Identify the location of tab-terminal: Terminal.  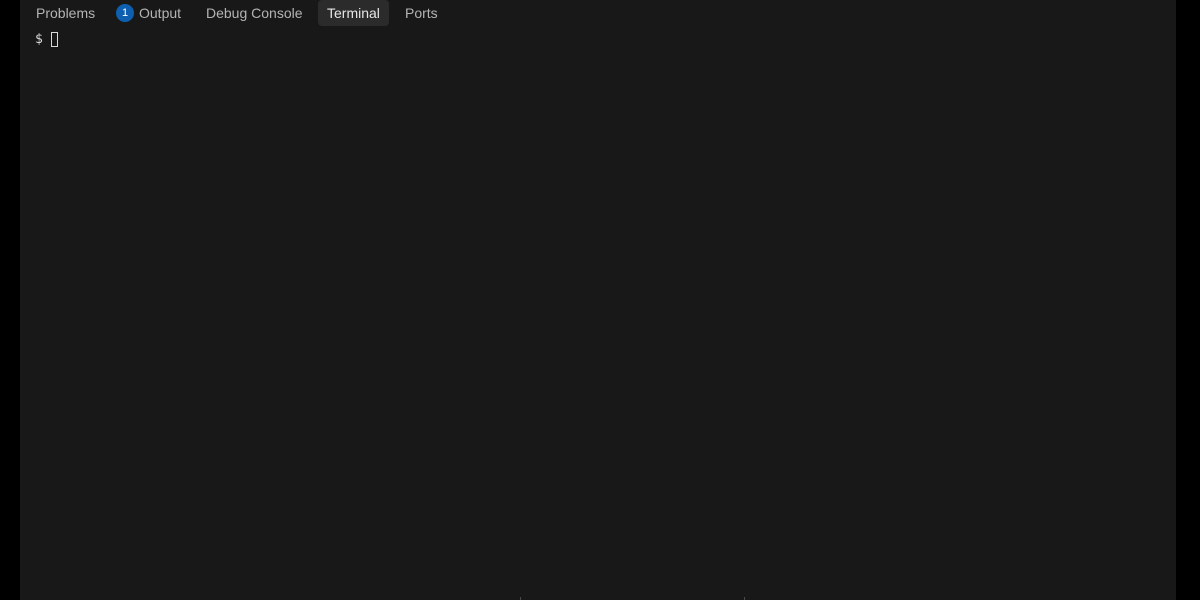
(353, 13).